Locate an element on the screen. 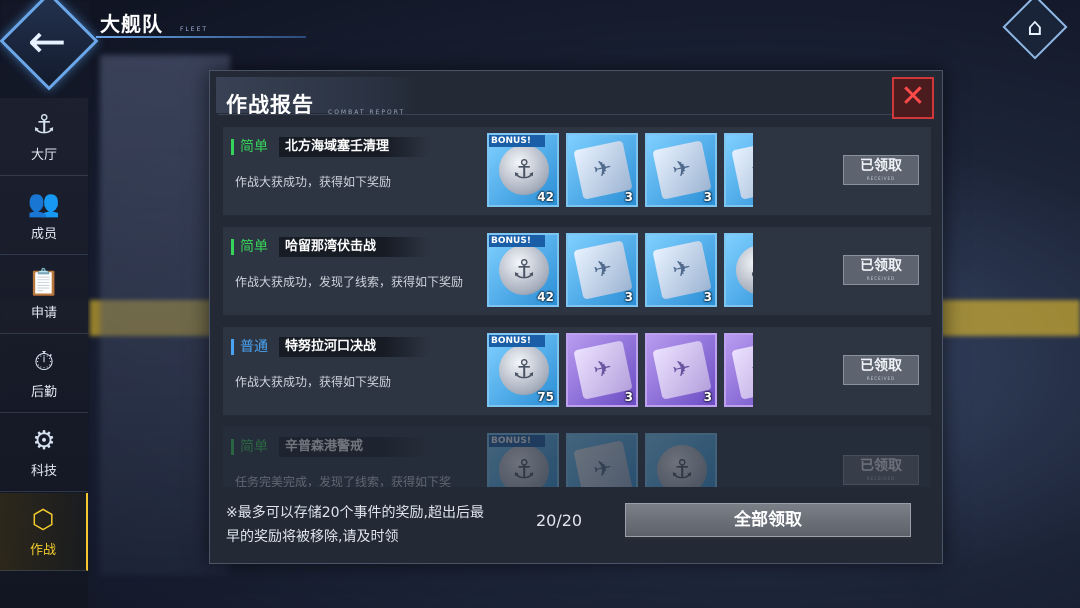  sidebar-item-operations: ⬡ 作战 is located at coordinates (44, 532).